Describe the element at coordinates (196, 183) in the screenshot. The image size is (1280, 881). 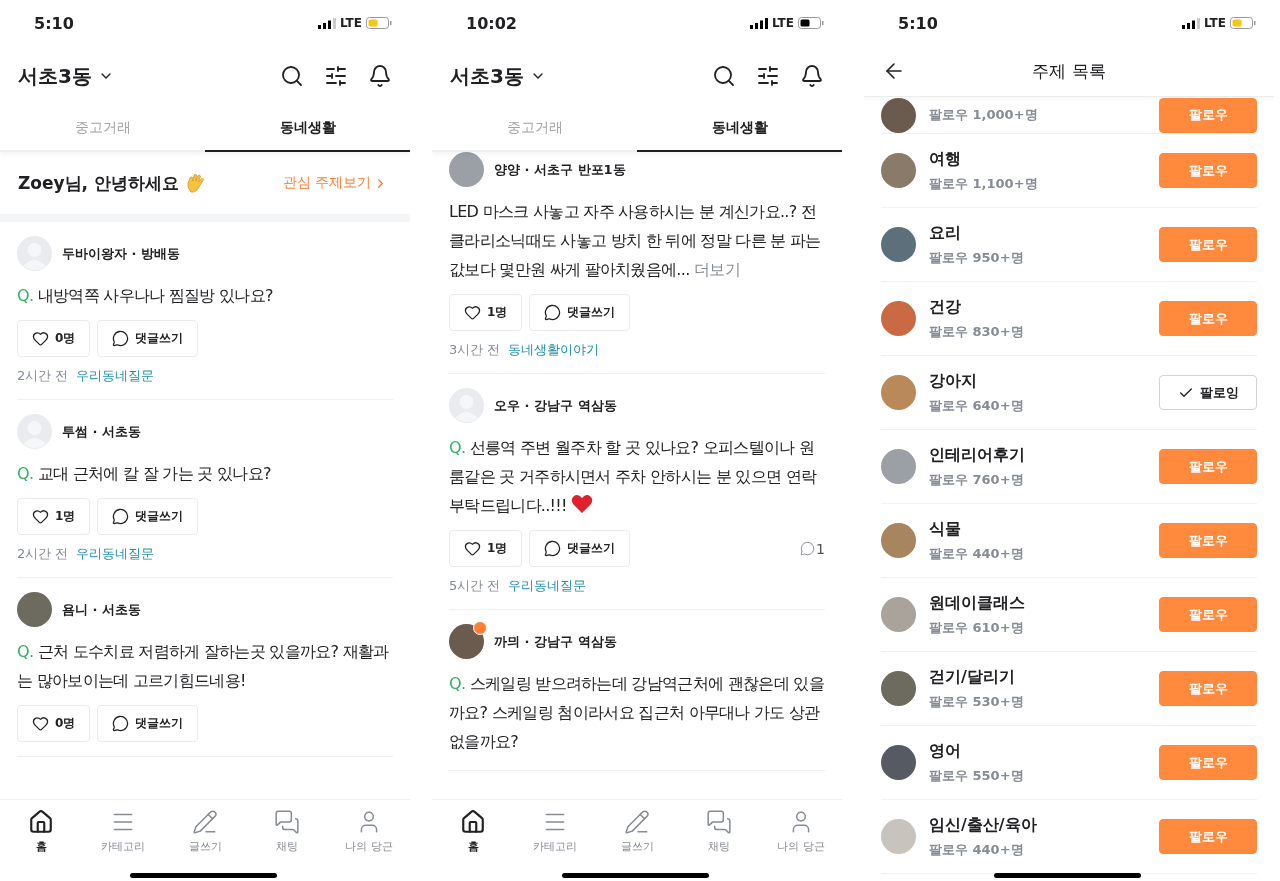
I see `waving-hand-icon` at that location.